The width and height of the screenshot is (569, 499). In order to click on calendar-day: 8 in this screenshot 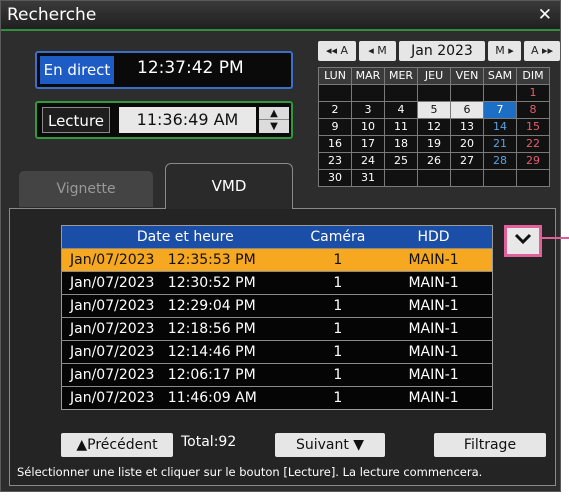, I will do `click(533, 110)`.